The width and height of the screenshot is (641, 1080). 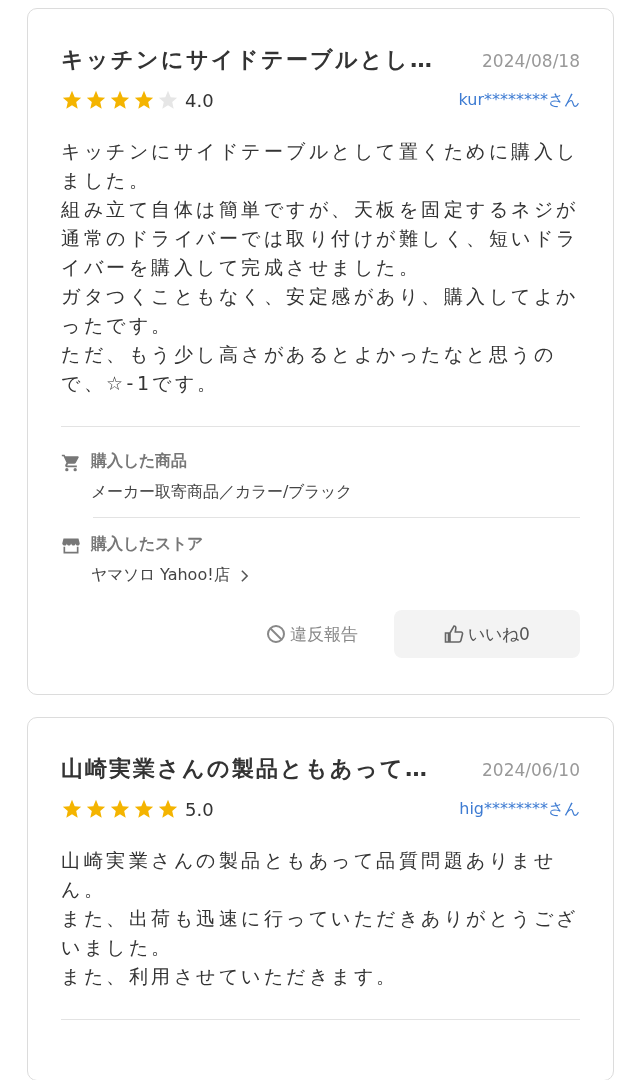 What do you see at coordinates (309, 875) in the screenshot?
I see `review-text: 山崎実業さんの製品ともあって品質問題ありません。` at bounding box center [309, 875].